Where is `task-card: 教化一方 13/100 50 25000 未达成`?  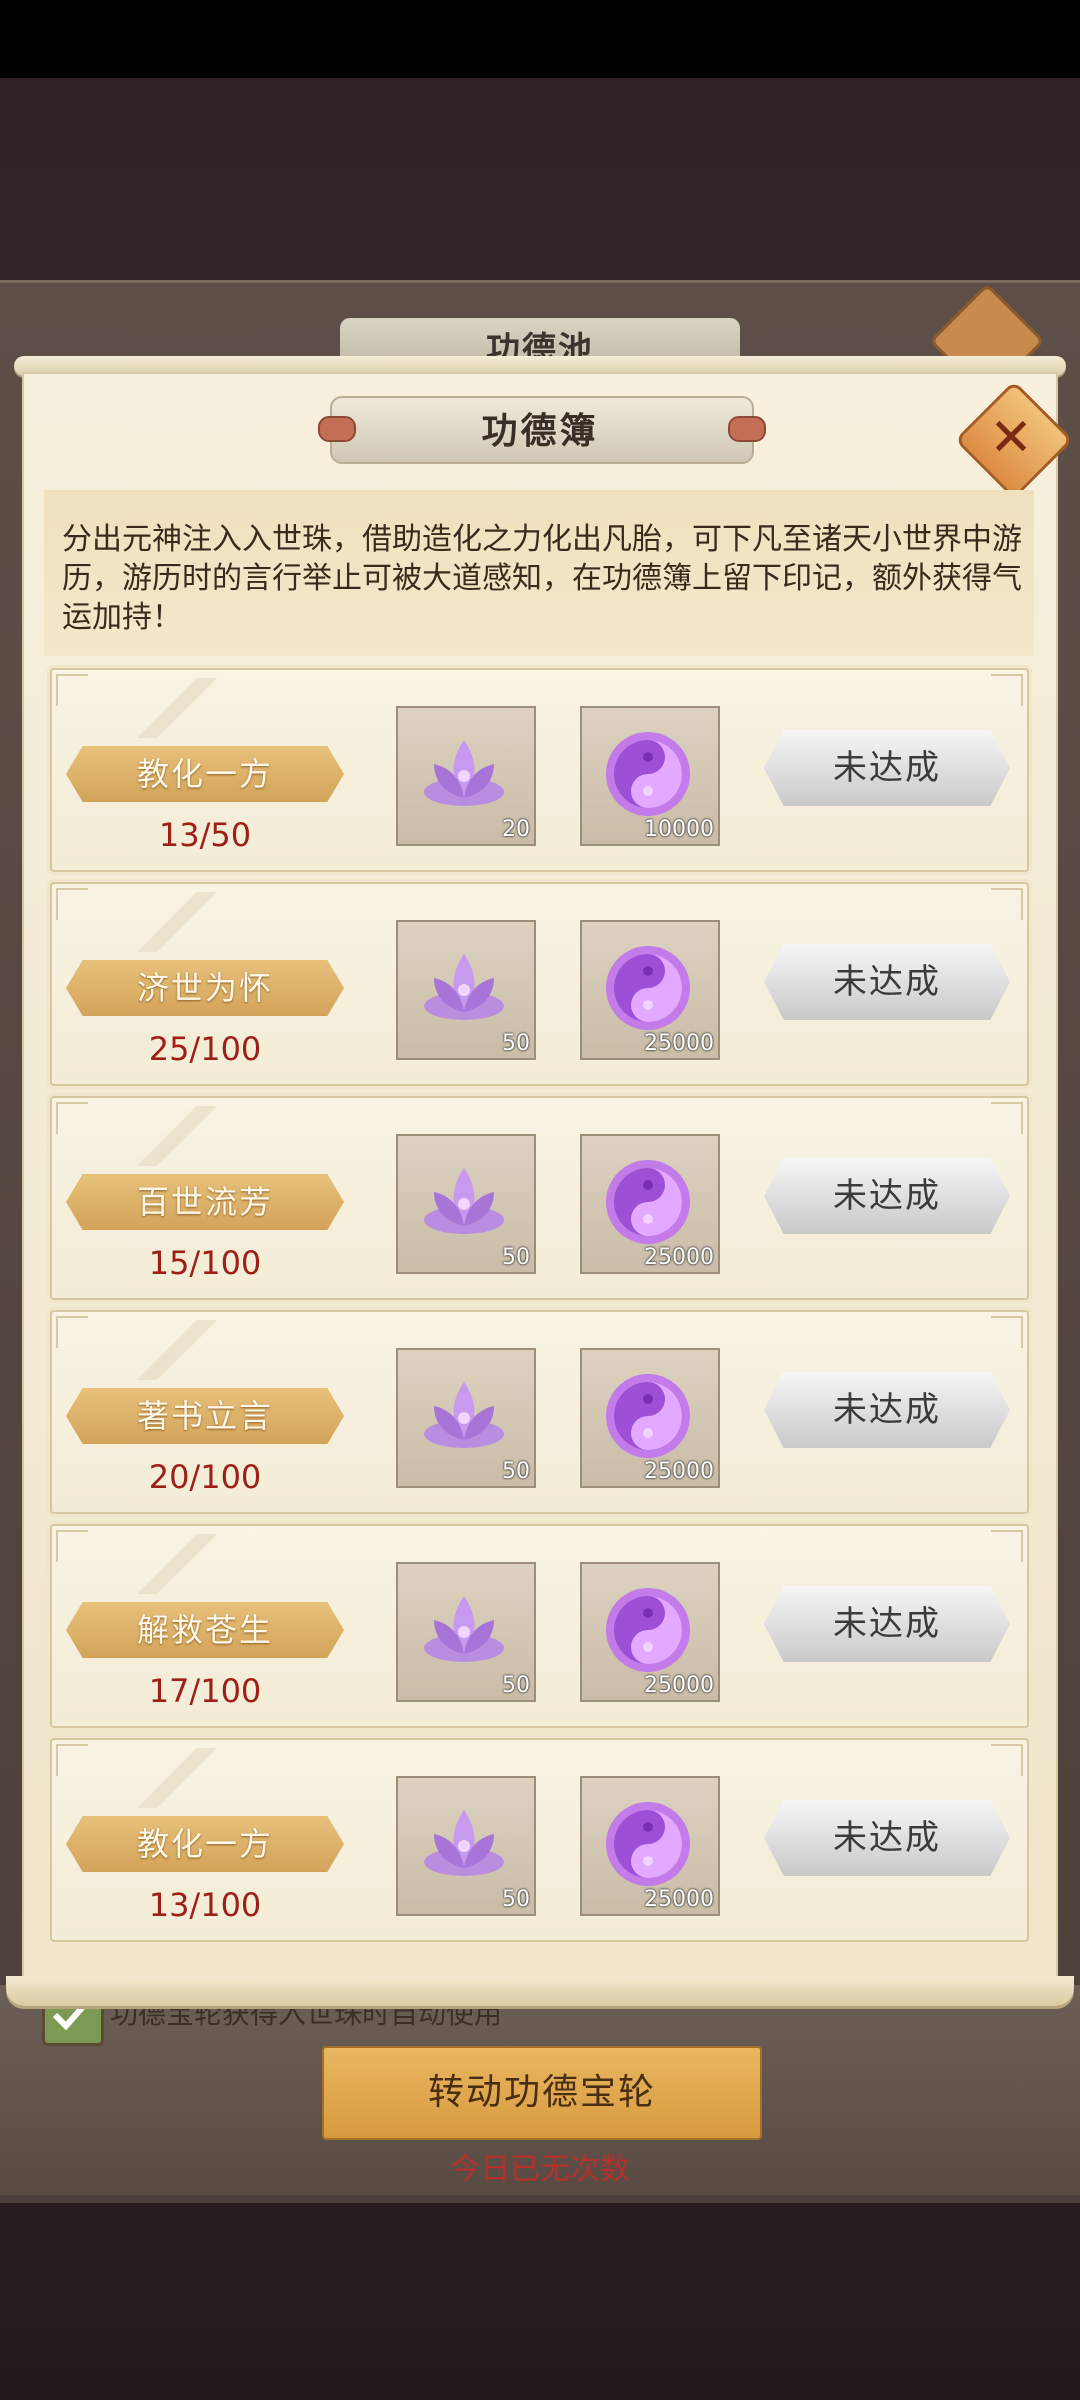 task-card: 教化一方 13/100 50 25000 未达成 is located at coordinates (539, 1840).